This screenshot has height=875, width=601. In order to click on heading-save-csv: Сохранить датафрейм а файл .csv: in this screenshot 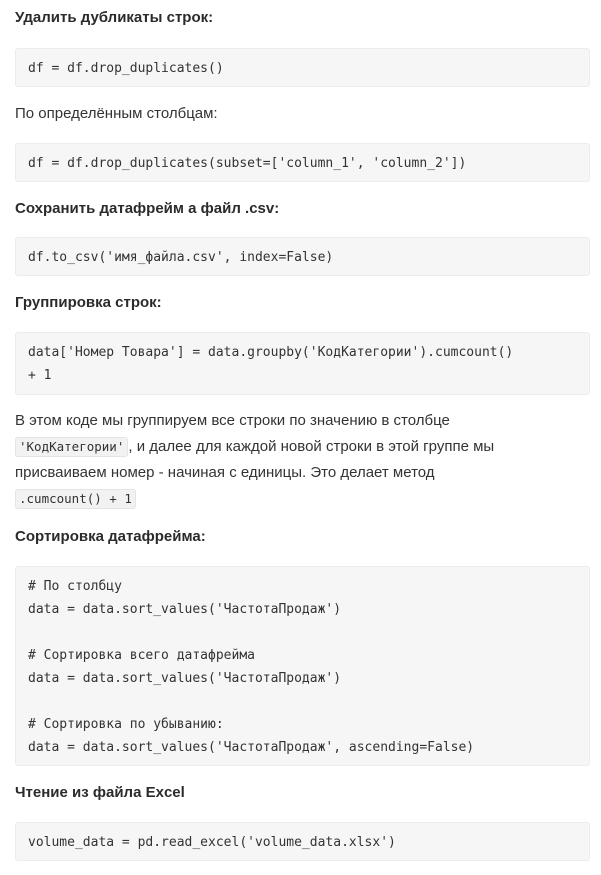, I will do `click(147, 208)`.